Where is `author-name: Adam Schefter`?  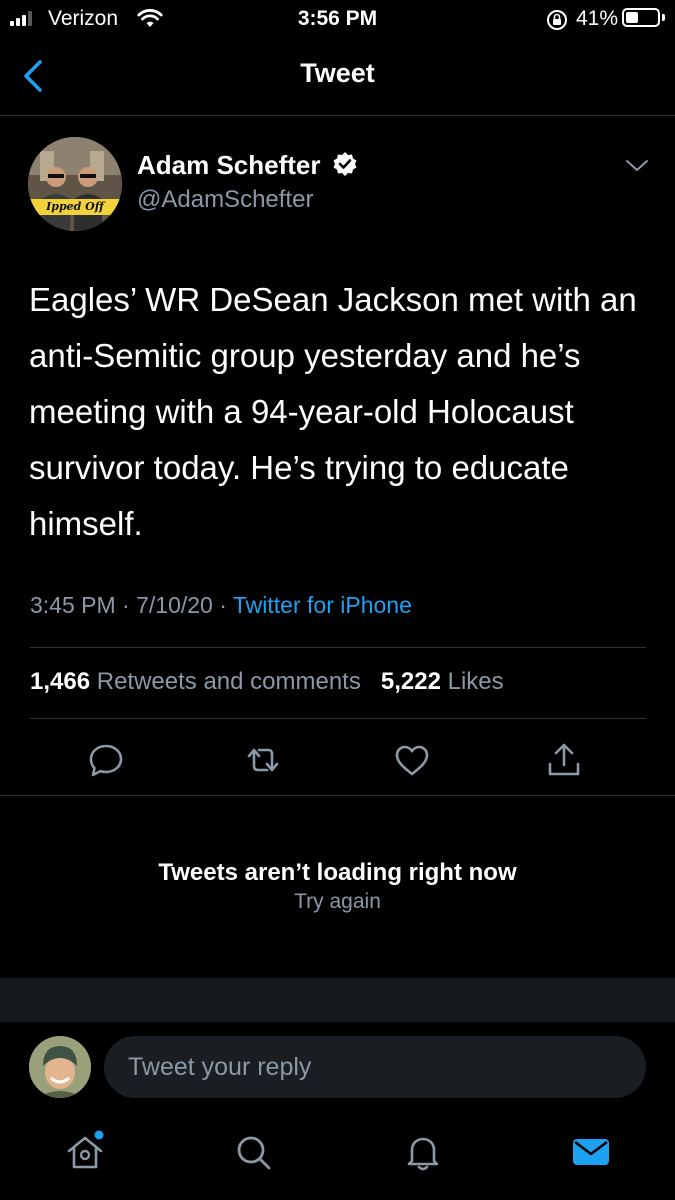
author-name: Adam Schefter is located at coordinates (229, 165).